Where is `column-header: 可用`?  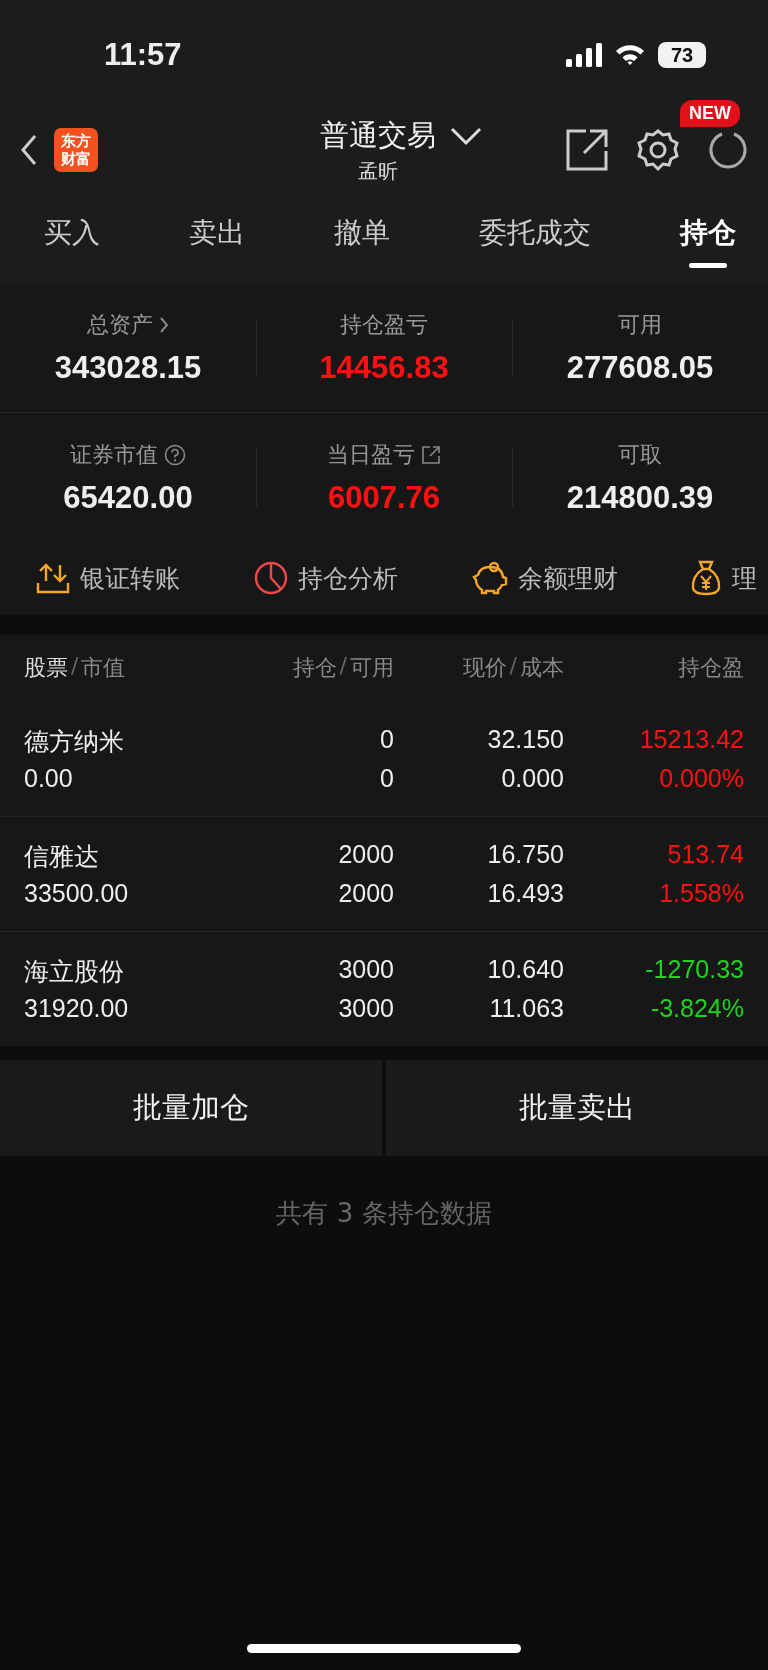
column-header: 可用 is located at coordinates (372, 668).